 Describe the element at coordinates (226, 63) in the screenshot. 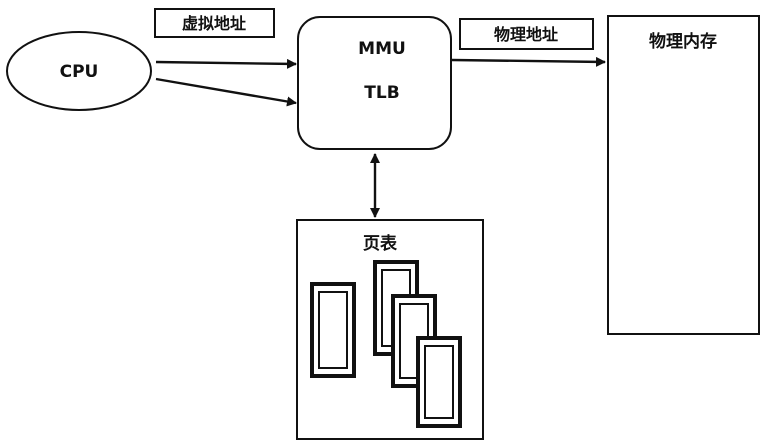

I see `cpu-to-mmu-arrow-upper` at that location.